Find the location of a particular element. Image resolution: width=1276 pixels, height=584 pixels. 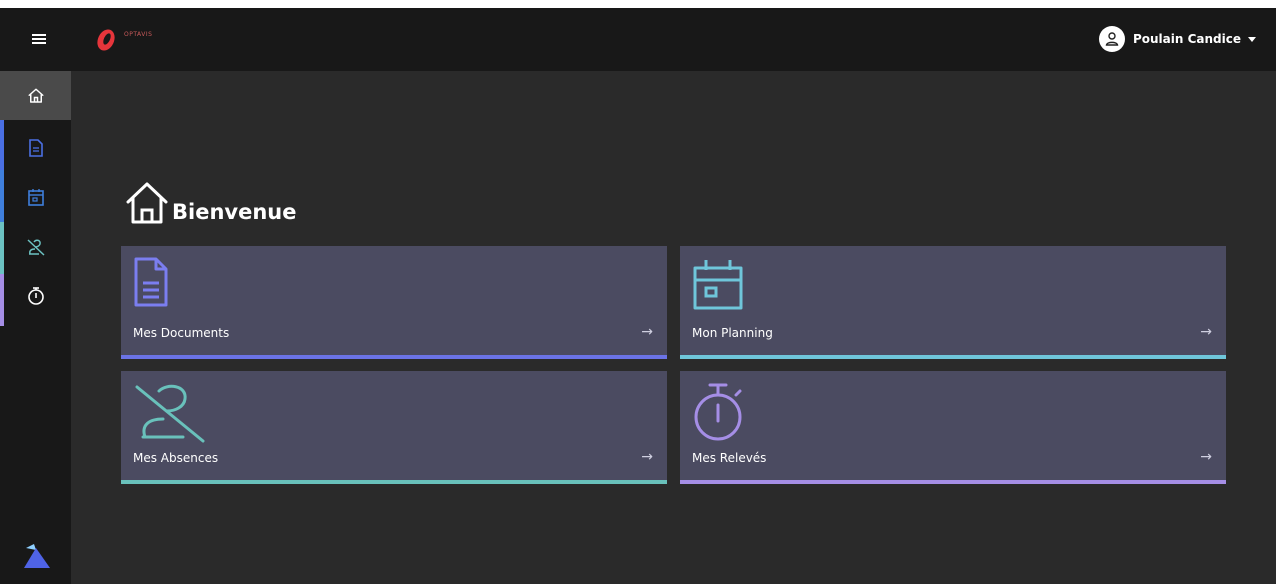

card-label: Mes Absences is located at coordinates (176, 458).